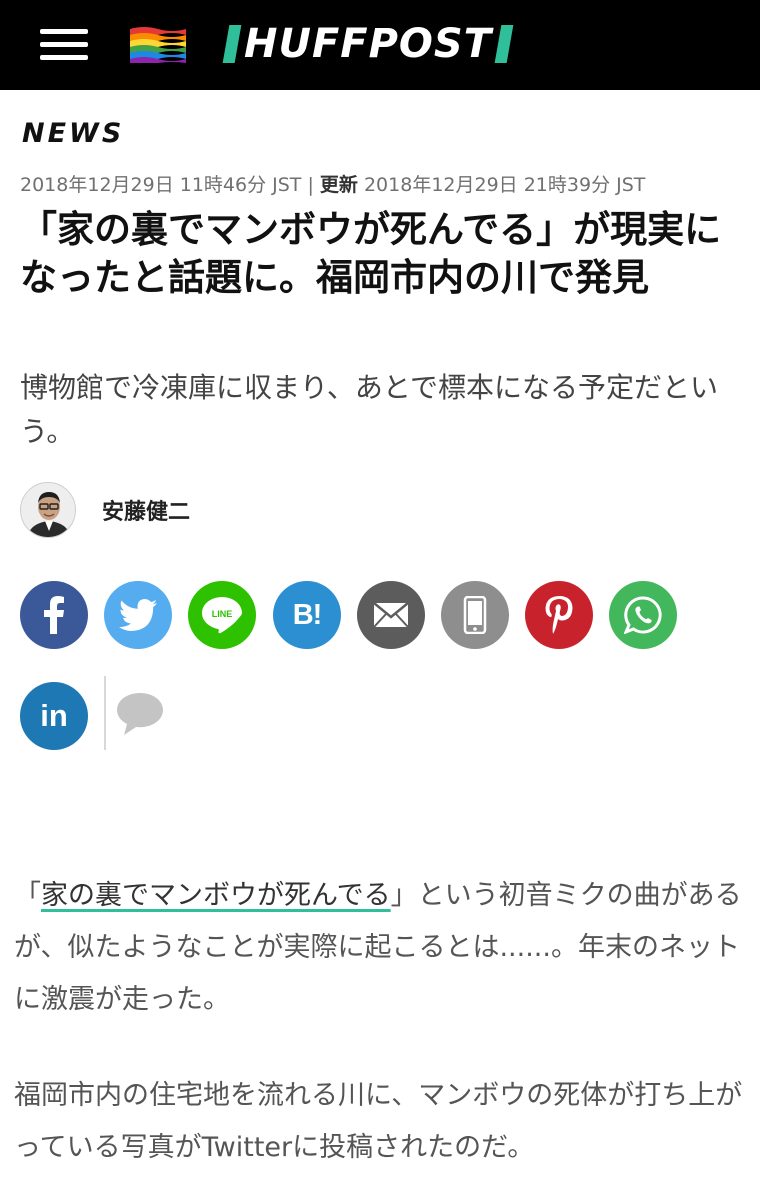  I want to click on author-avatar, so click(48, 510).